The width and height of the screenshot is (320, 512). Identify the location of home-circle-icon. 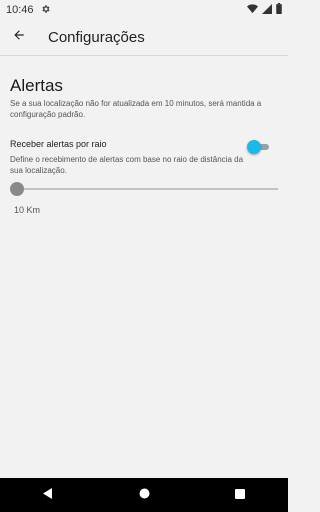
(144, 495).